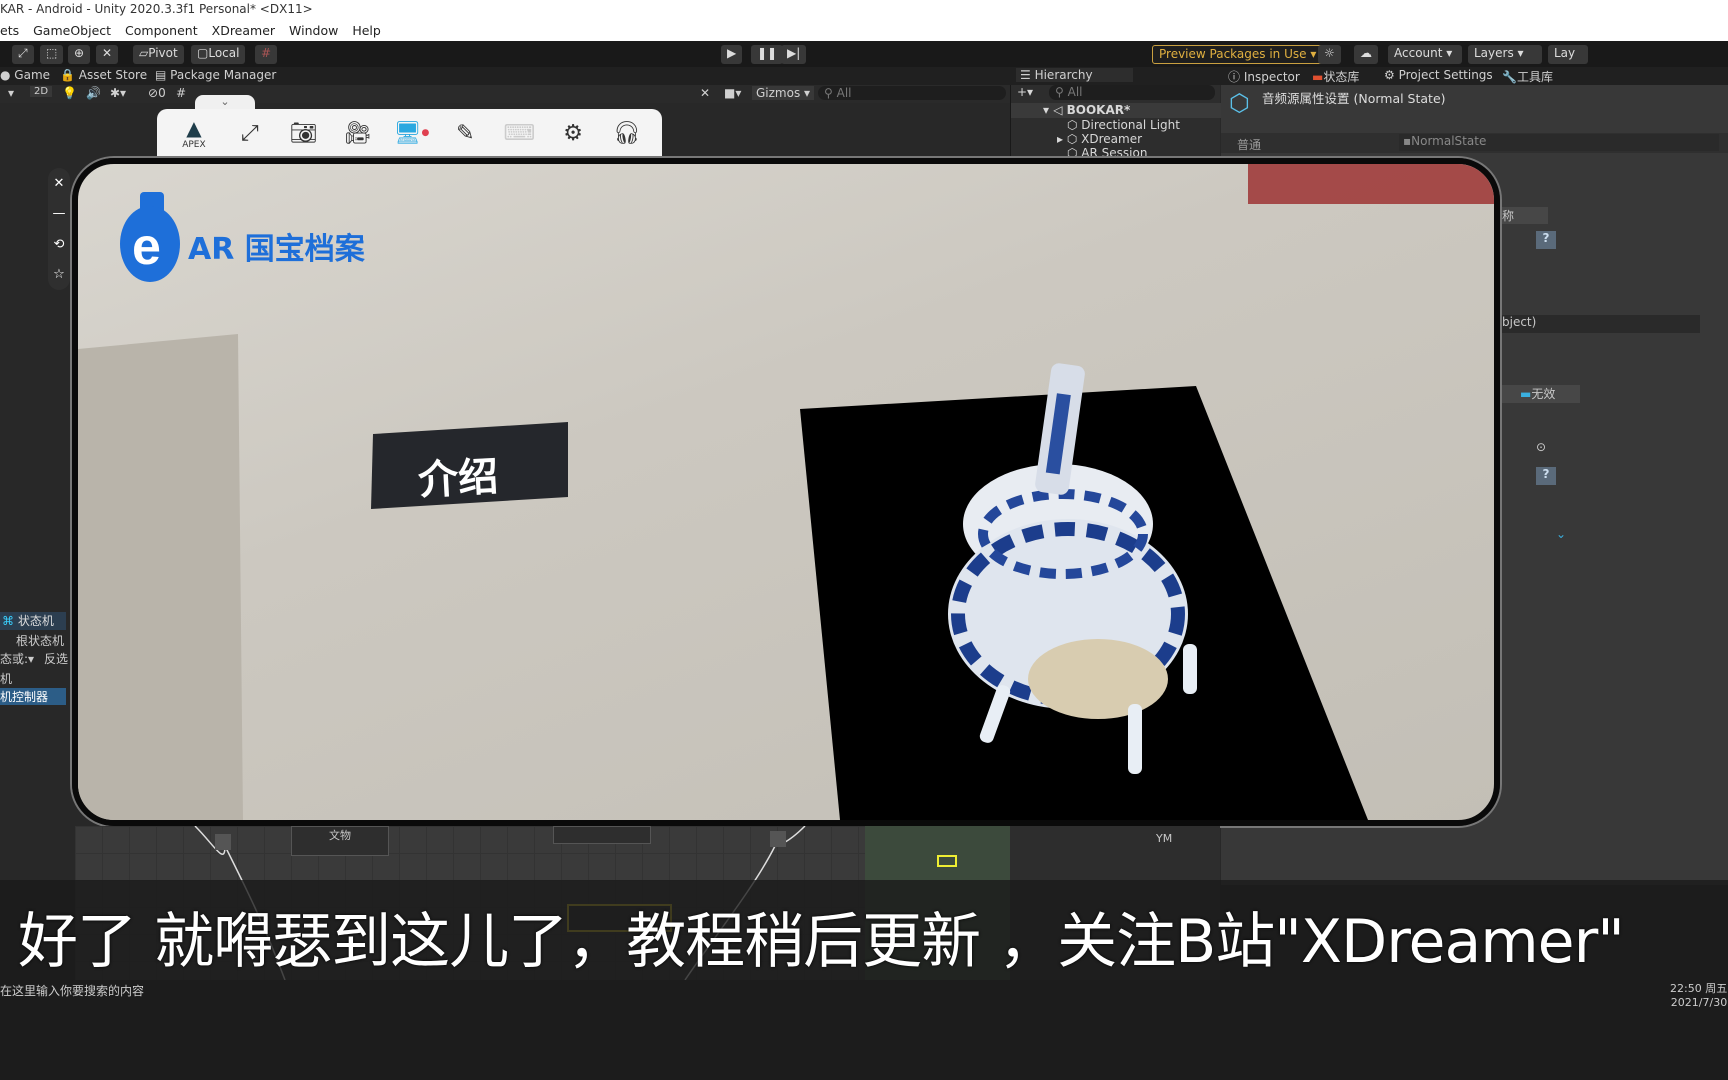 The width and height of the screenshot is (1728, 1080). I want to click on 2d-toggle: 2D, so click(41, 91).